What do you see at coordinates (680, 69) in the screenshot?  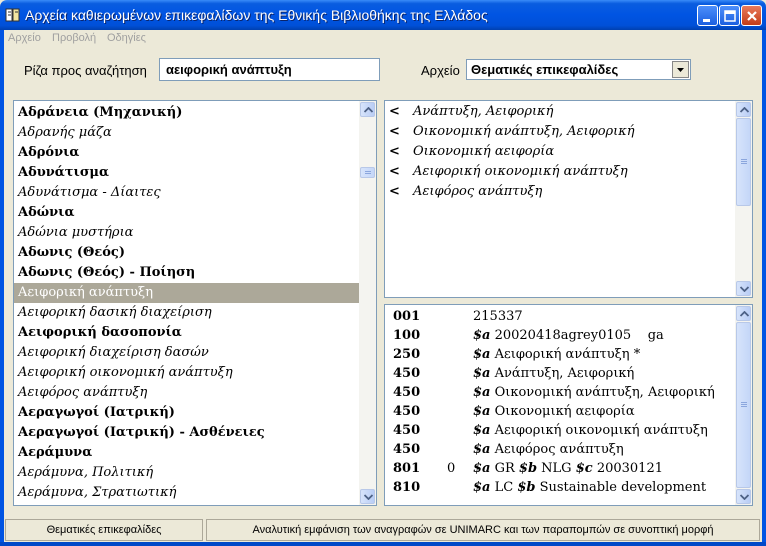 I see `file-select-dropdown-button` at bounding box center [680, 69].